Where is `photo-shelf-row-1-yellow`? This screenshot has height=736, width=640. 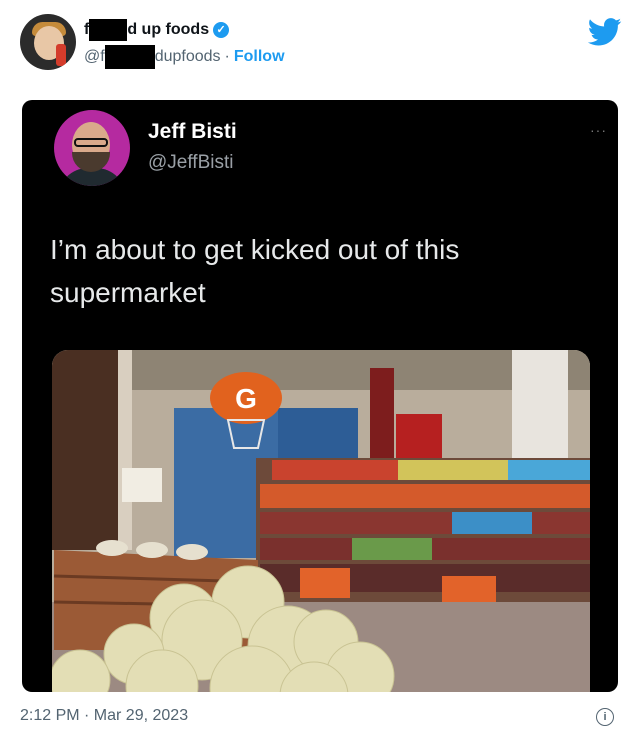
photo-shelf-row-1-yellow is located at coordinates (453, 470).